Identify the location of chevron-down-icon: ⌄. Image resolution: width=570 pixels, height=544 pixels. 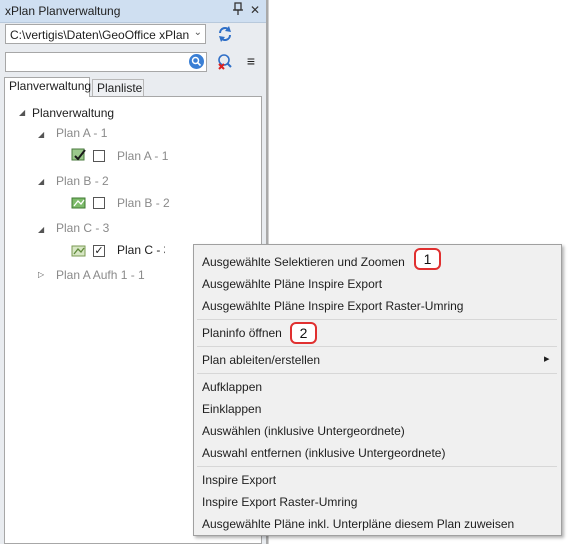
(197, 32).